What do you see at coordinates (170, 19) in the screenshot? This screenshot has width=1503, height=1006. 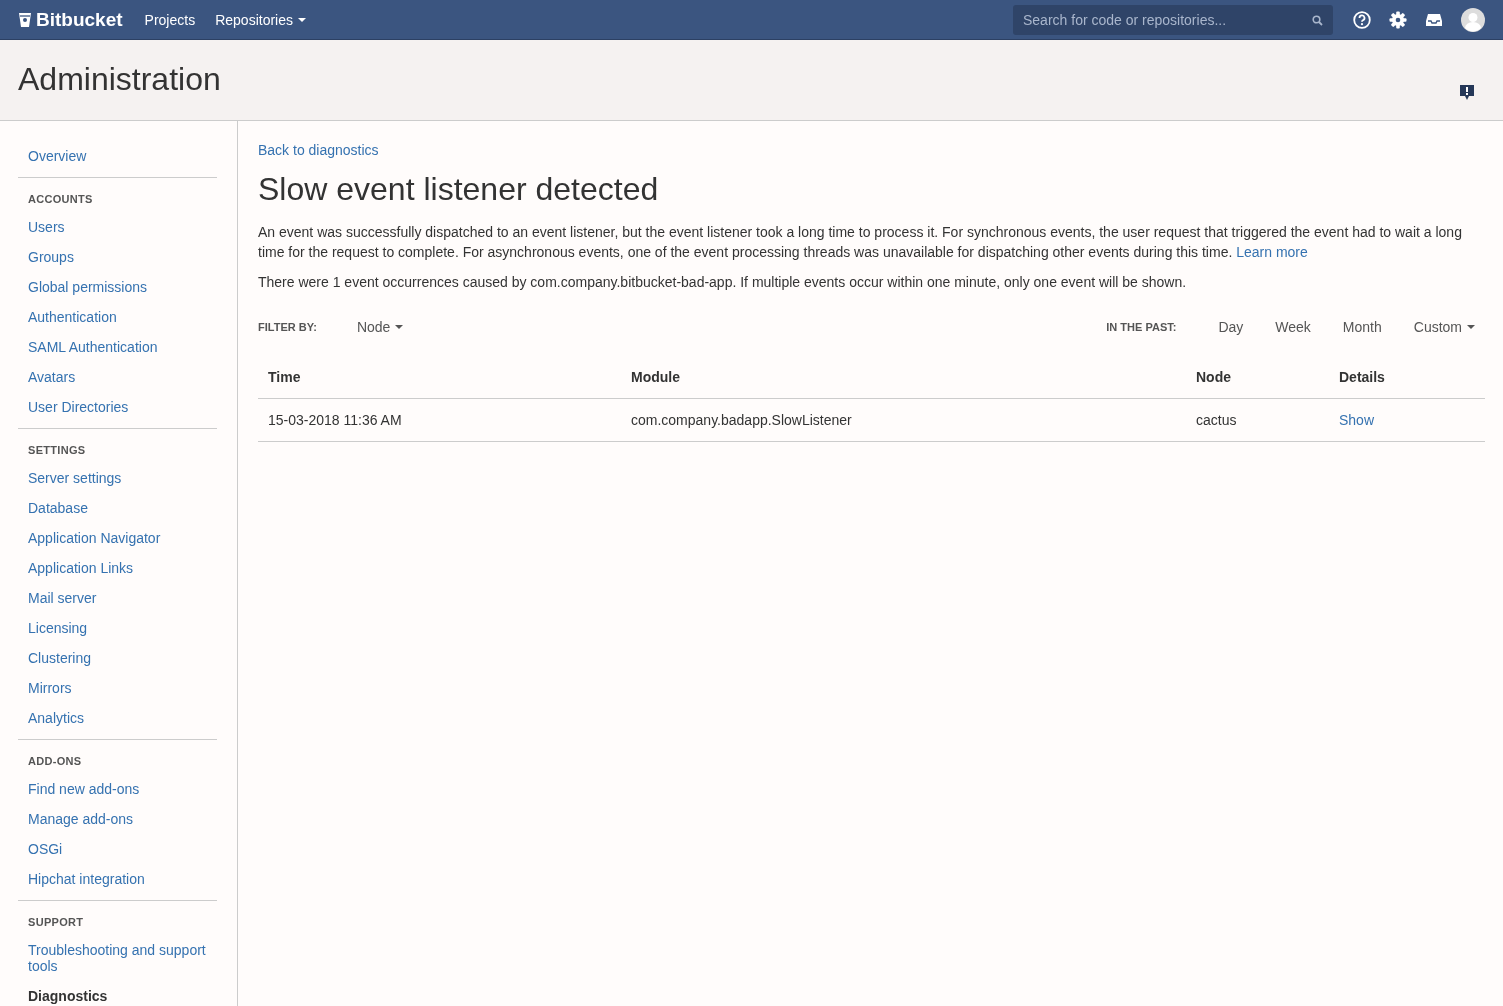 I see `nav-link: Projects` at bounding box center [170, 19].